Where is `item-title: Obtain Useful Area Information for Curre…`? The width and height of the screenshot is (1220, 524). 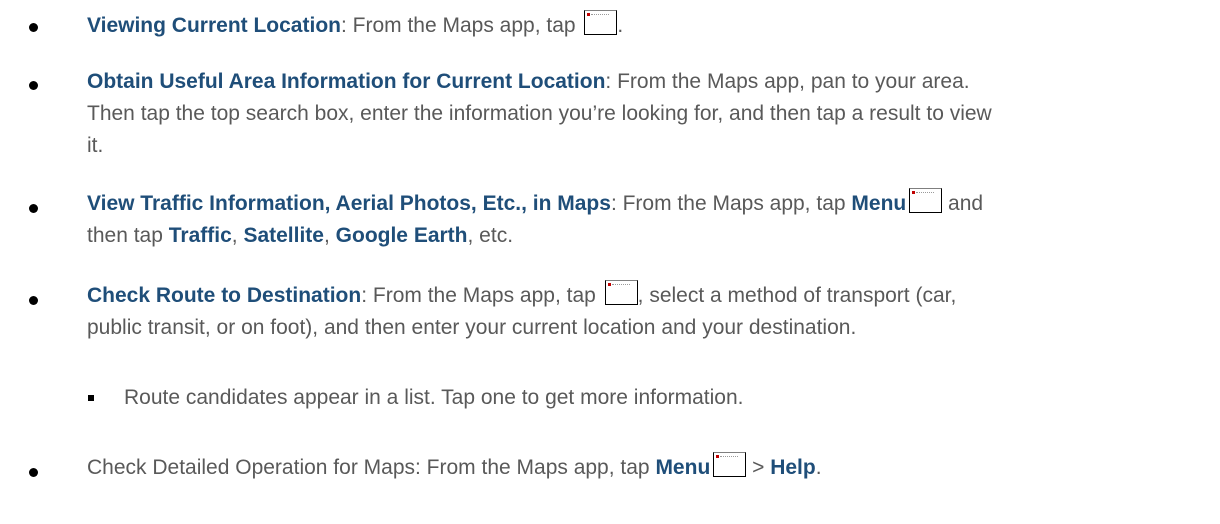
item-title: Obtain Useful Area Information for Curre… is located at coordinates (346, 81).